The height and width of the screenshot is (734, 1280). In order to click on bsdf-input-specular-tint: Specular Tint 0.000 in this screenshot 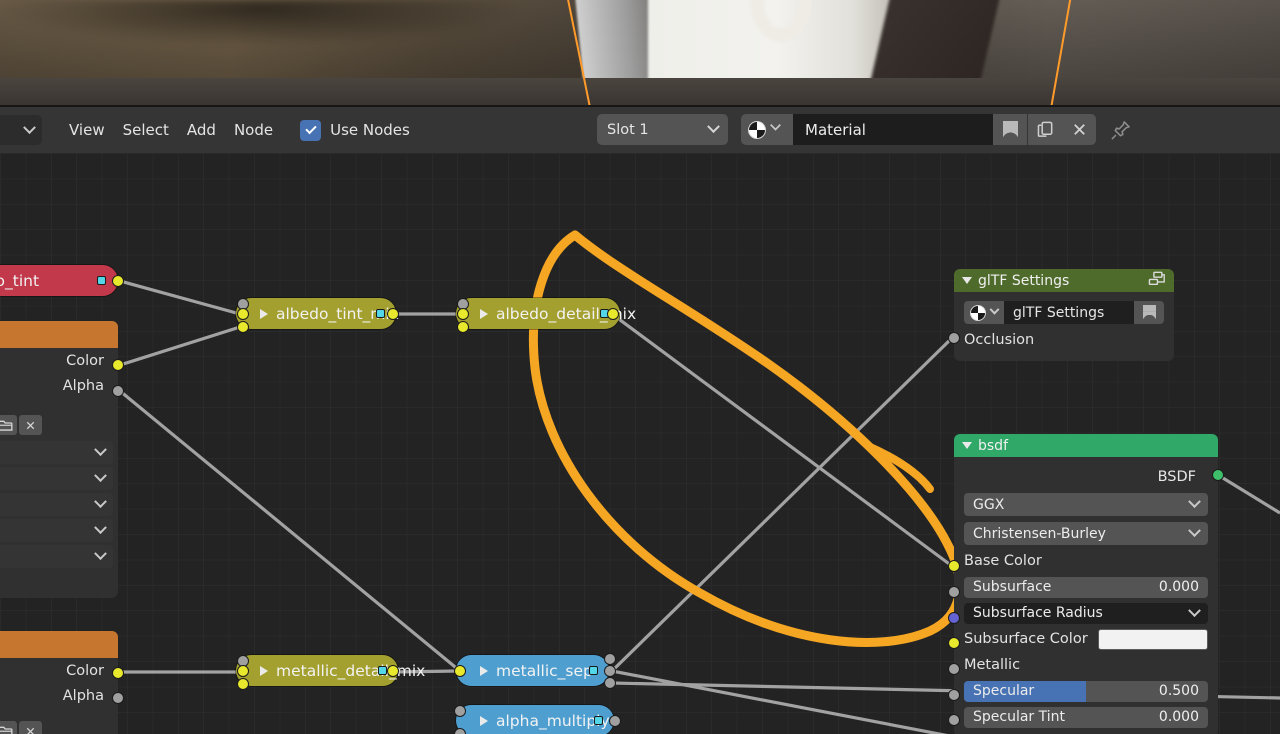, I will do `click(1086, 717)`.